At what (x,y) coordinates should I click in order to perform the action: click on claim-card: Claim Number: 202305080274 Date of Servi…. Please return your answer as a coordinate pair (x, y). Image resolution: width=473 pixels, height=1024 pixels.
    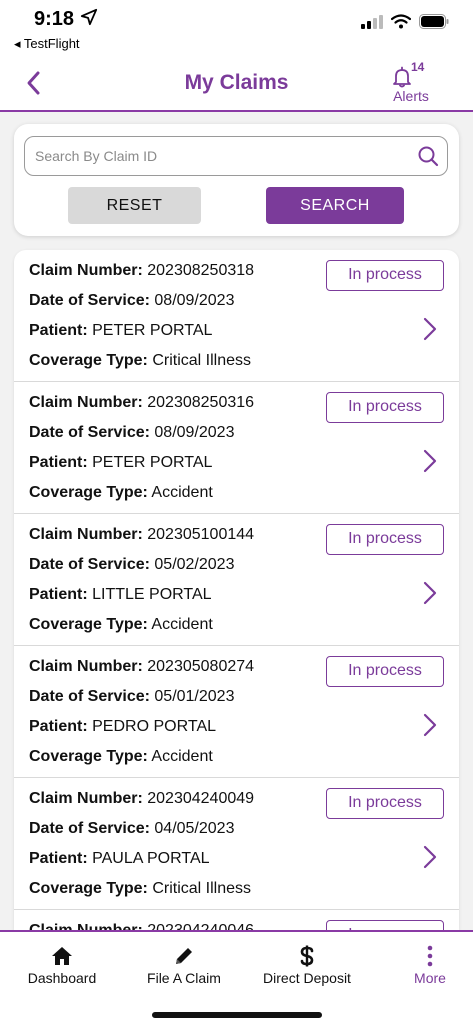
    Looking at the image, I should click on (236, 712).